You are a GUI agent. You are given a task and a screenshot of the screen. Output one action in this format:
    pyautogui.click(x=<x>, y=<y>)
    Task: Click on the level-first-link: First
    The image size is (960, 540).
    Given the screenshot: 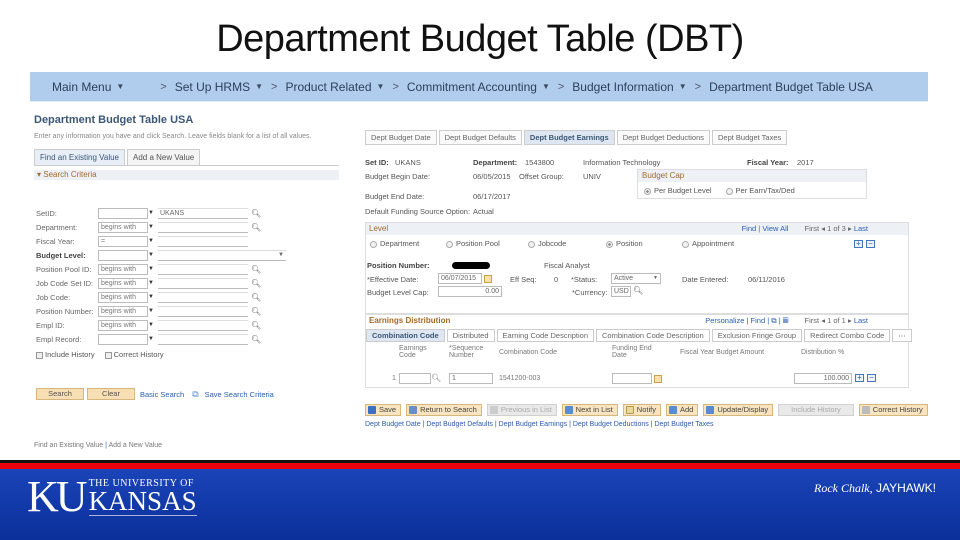 What is the action you would take?
    pyautogui.click(x=812, y=228)
    